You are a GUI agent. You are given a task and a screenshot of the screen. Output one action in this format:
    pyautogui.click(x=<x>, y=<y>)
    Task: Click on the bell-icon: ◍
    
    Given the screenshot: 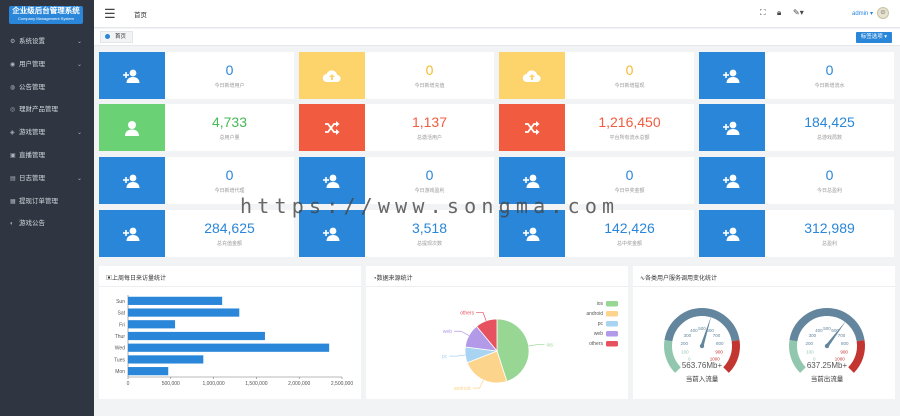 What is the action you would take?
    pyautogui.click(x=13, y=87)
    